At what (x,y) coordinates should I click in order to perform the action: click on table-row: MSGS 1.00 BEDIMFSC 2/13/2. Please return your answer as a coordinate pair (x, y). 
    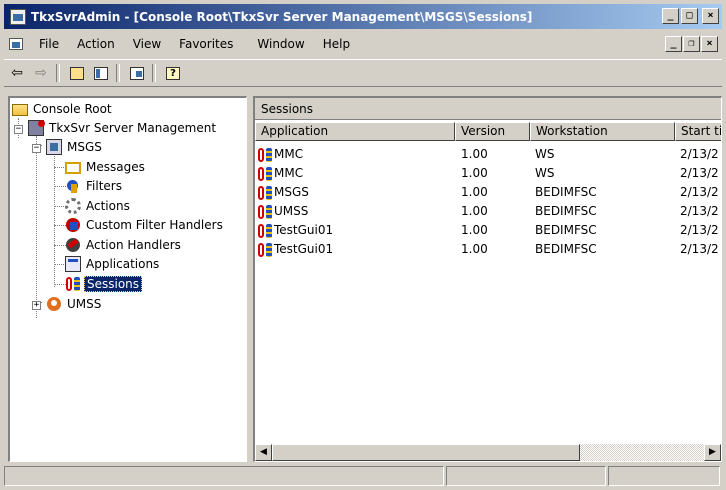
    Looking at the image, I should click on (488, 192).